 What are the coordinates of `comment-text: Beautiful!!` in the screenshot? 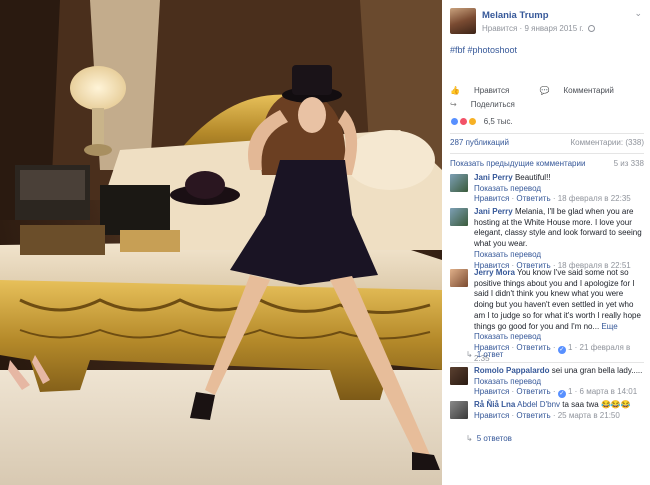 It's located at (532, 177).